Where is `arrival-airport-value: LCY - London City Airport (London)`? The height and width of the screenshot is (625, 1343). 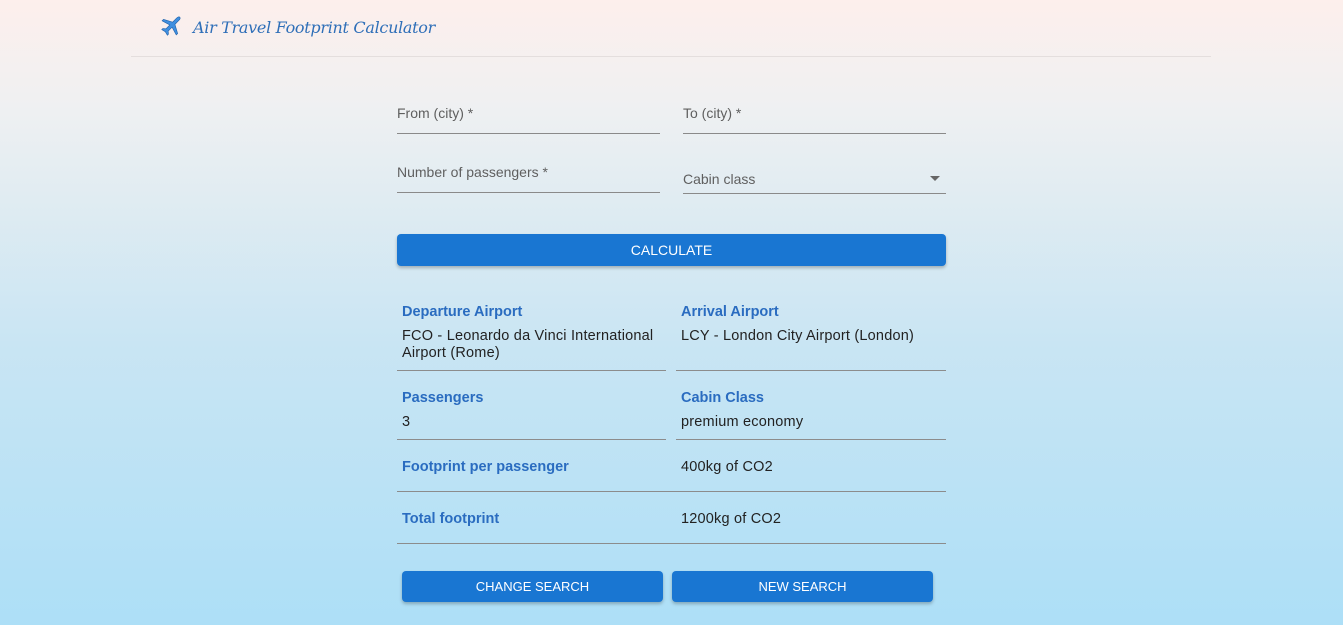
arrival-airport-value: LCY - London City Airport (London) is located at coordinates (798, 336).